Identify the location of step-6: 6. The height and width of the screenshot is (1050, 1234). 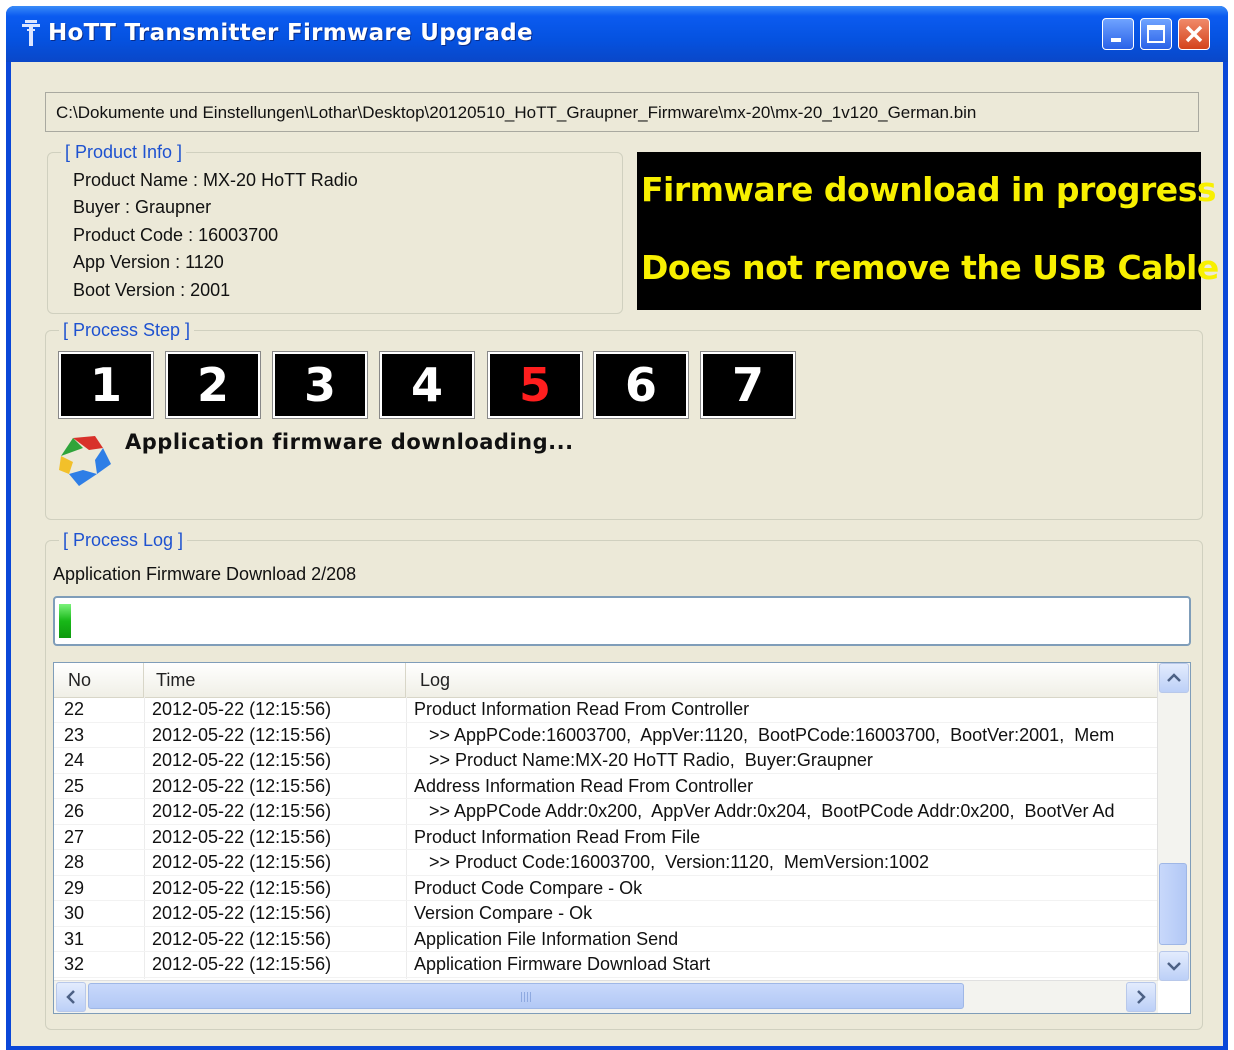
(641, 385).